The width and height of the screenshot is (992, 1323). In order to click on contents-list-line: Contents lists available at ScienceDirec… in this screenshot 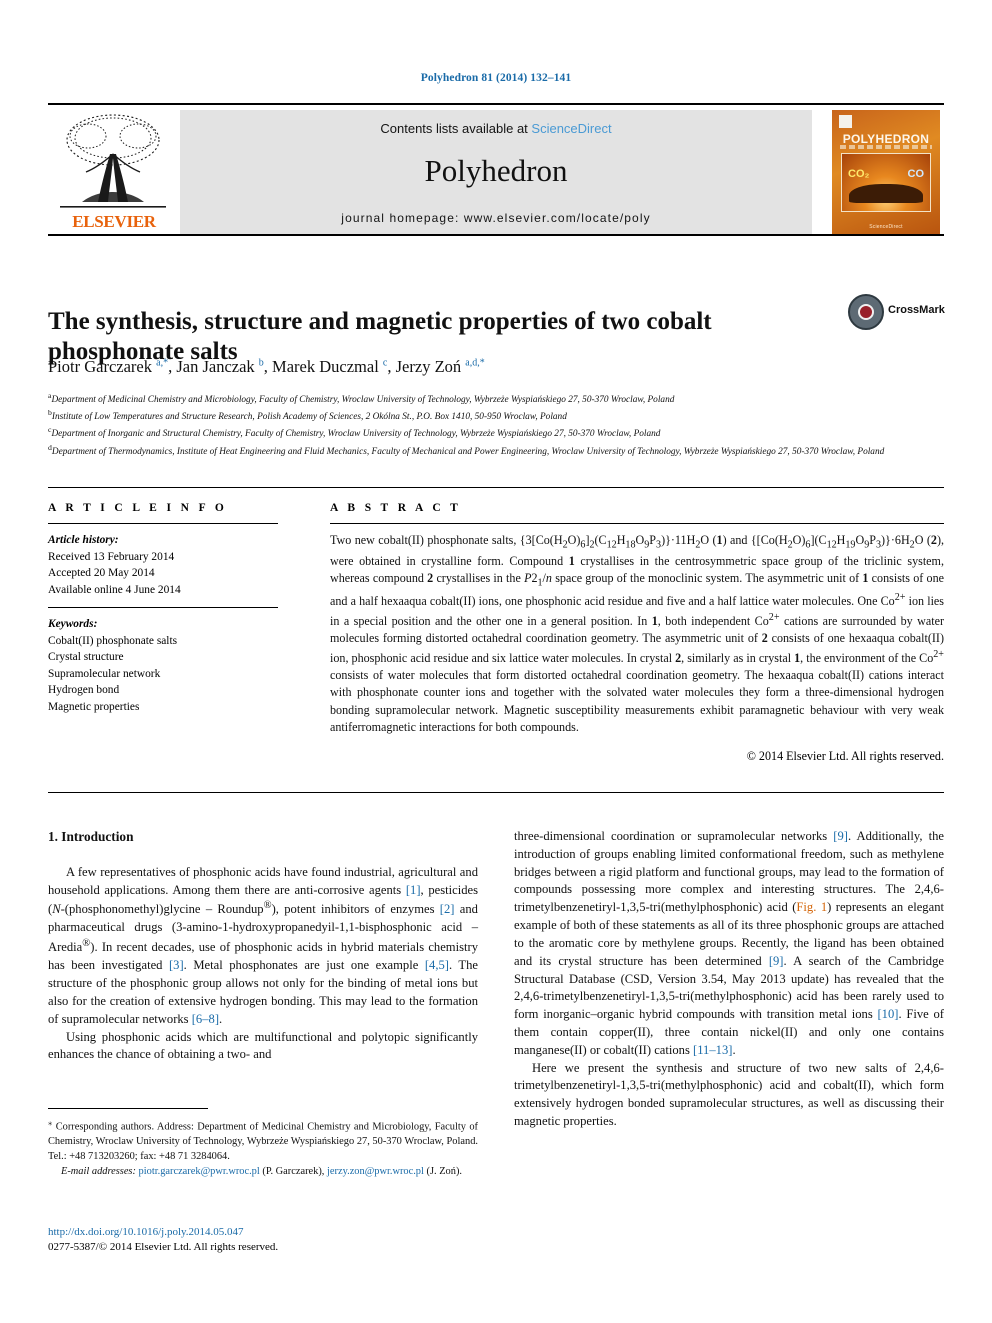, I will do `click(496, 128)`.